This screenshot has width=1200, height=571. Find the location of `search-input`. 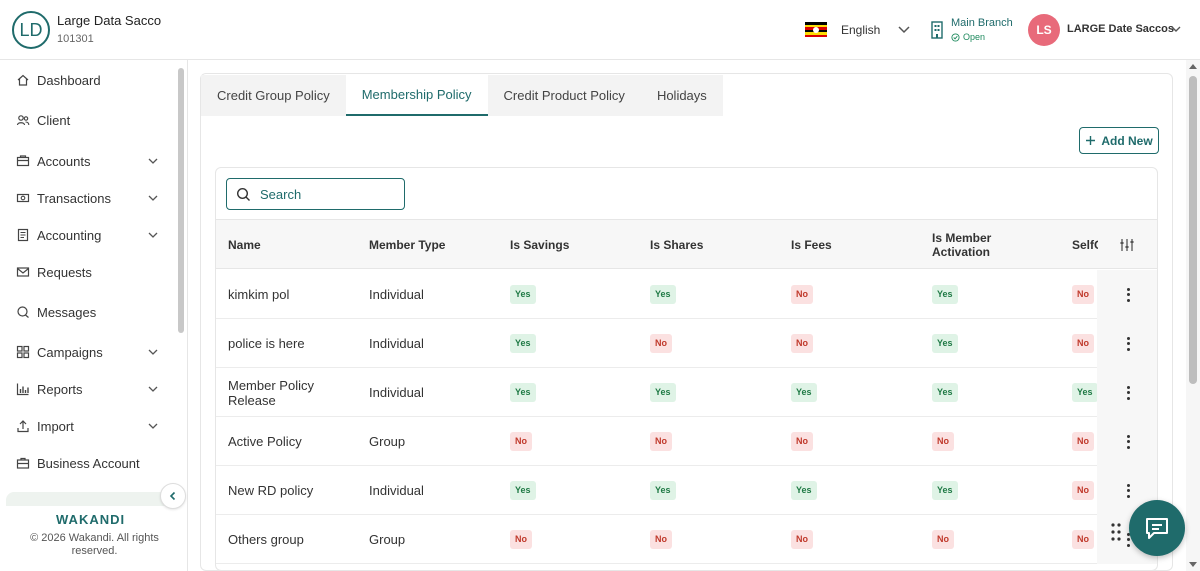

search-input is located at coordinates (325, 194).